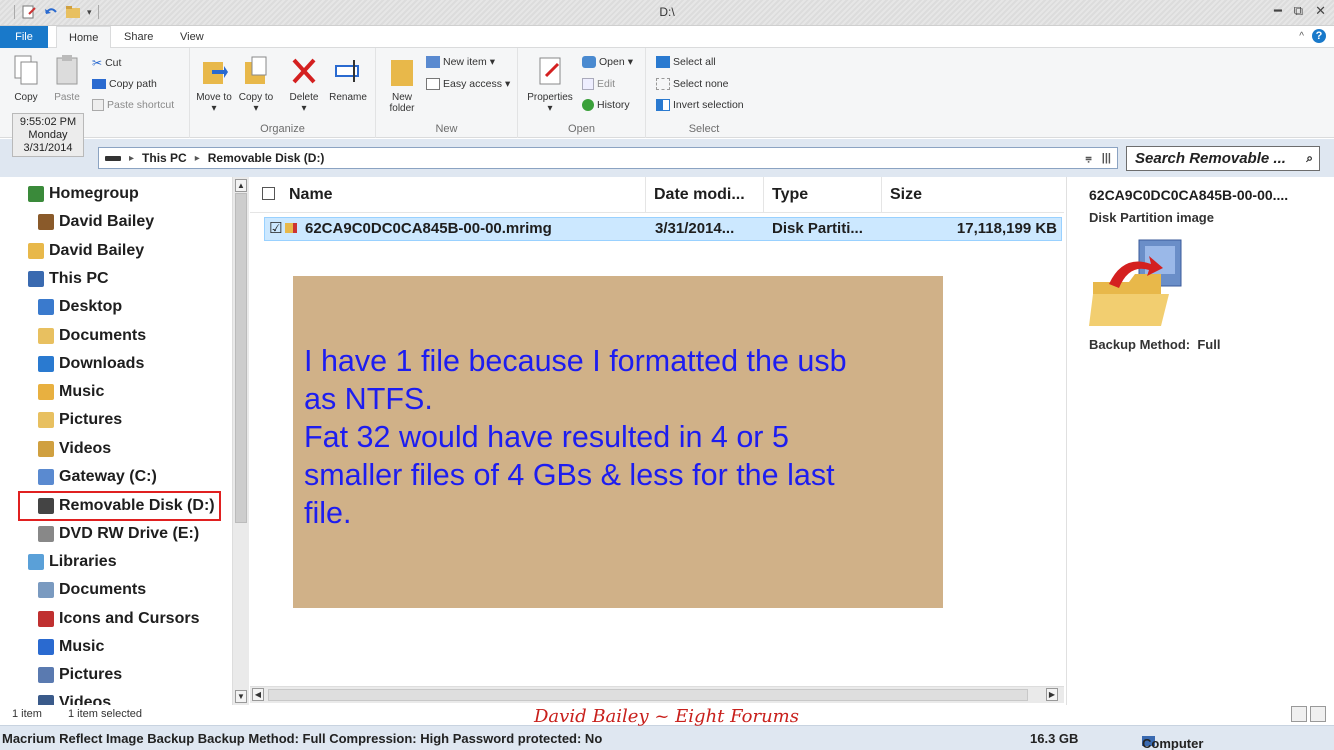 The image size is (1334, 750). What do you see at coordinates (83, 194) in the screenshot?
I see `sidebar-item: Homegroup` at bounding box center [83, 194].